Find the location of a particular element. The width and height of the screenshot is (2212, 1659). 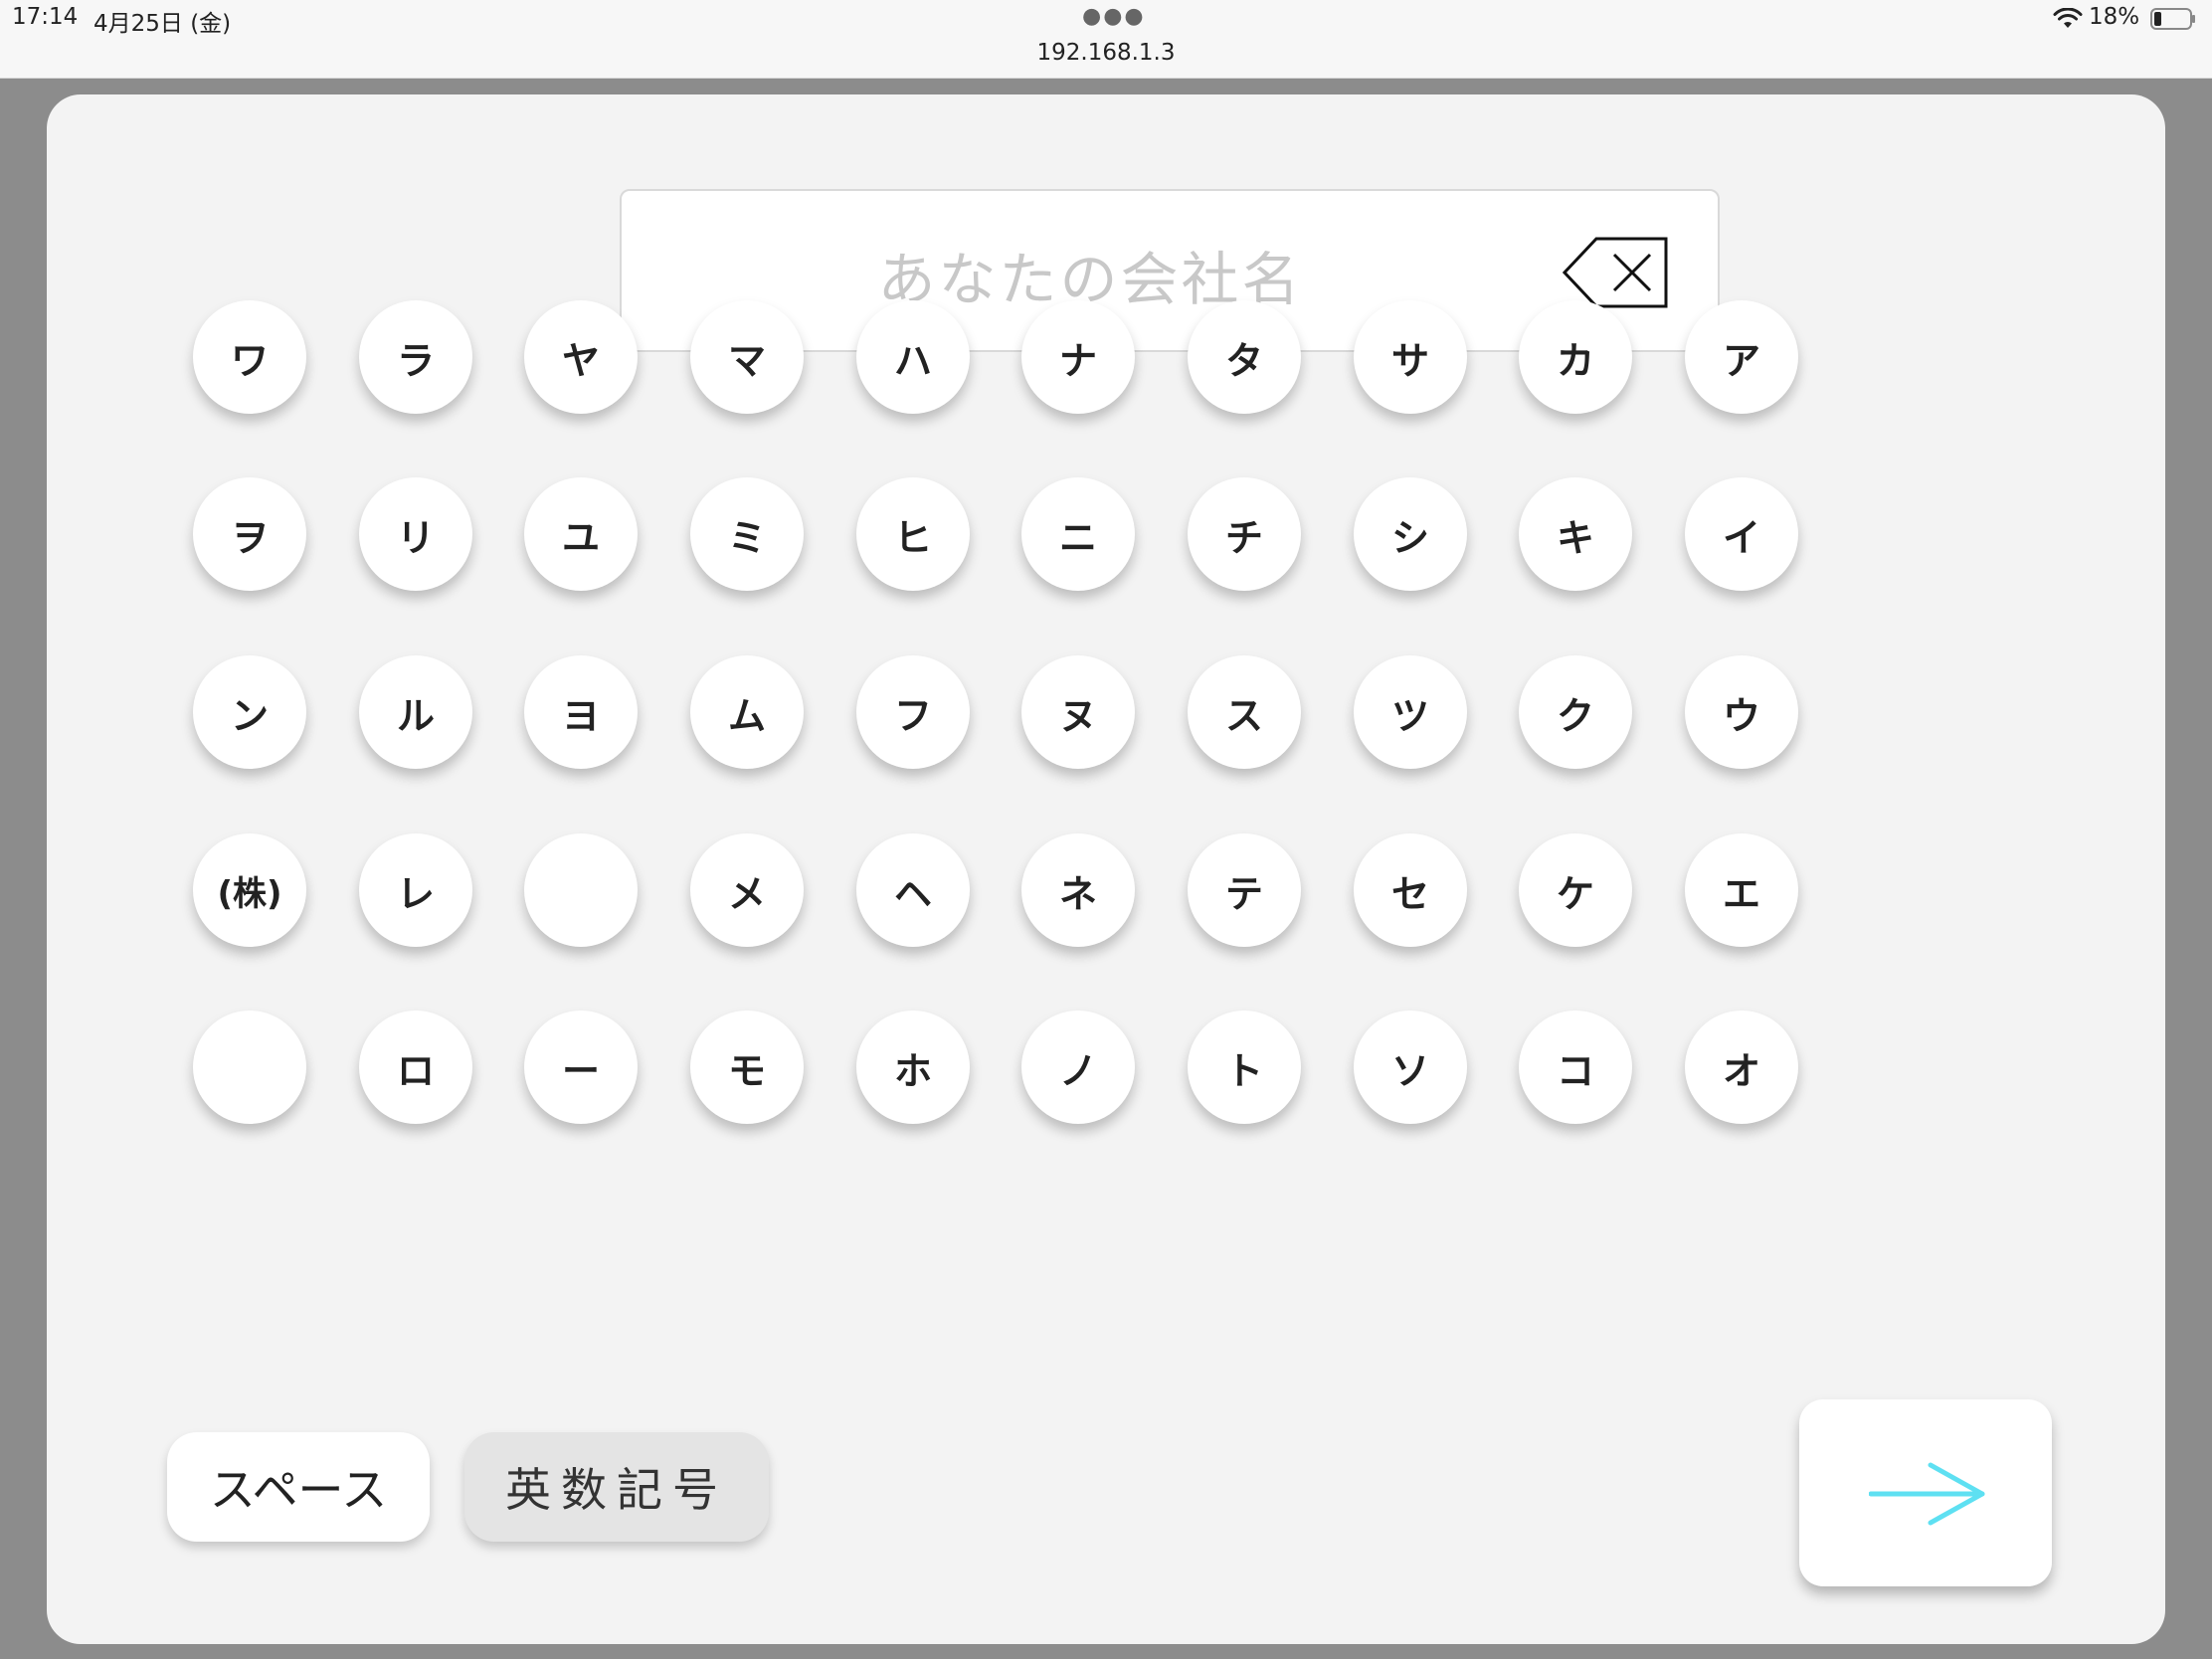

key-3-5: ネ is located at coordinates (1078, 890).